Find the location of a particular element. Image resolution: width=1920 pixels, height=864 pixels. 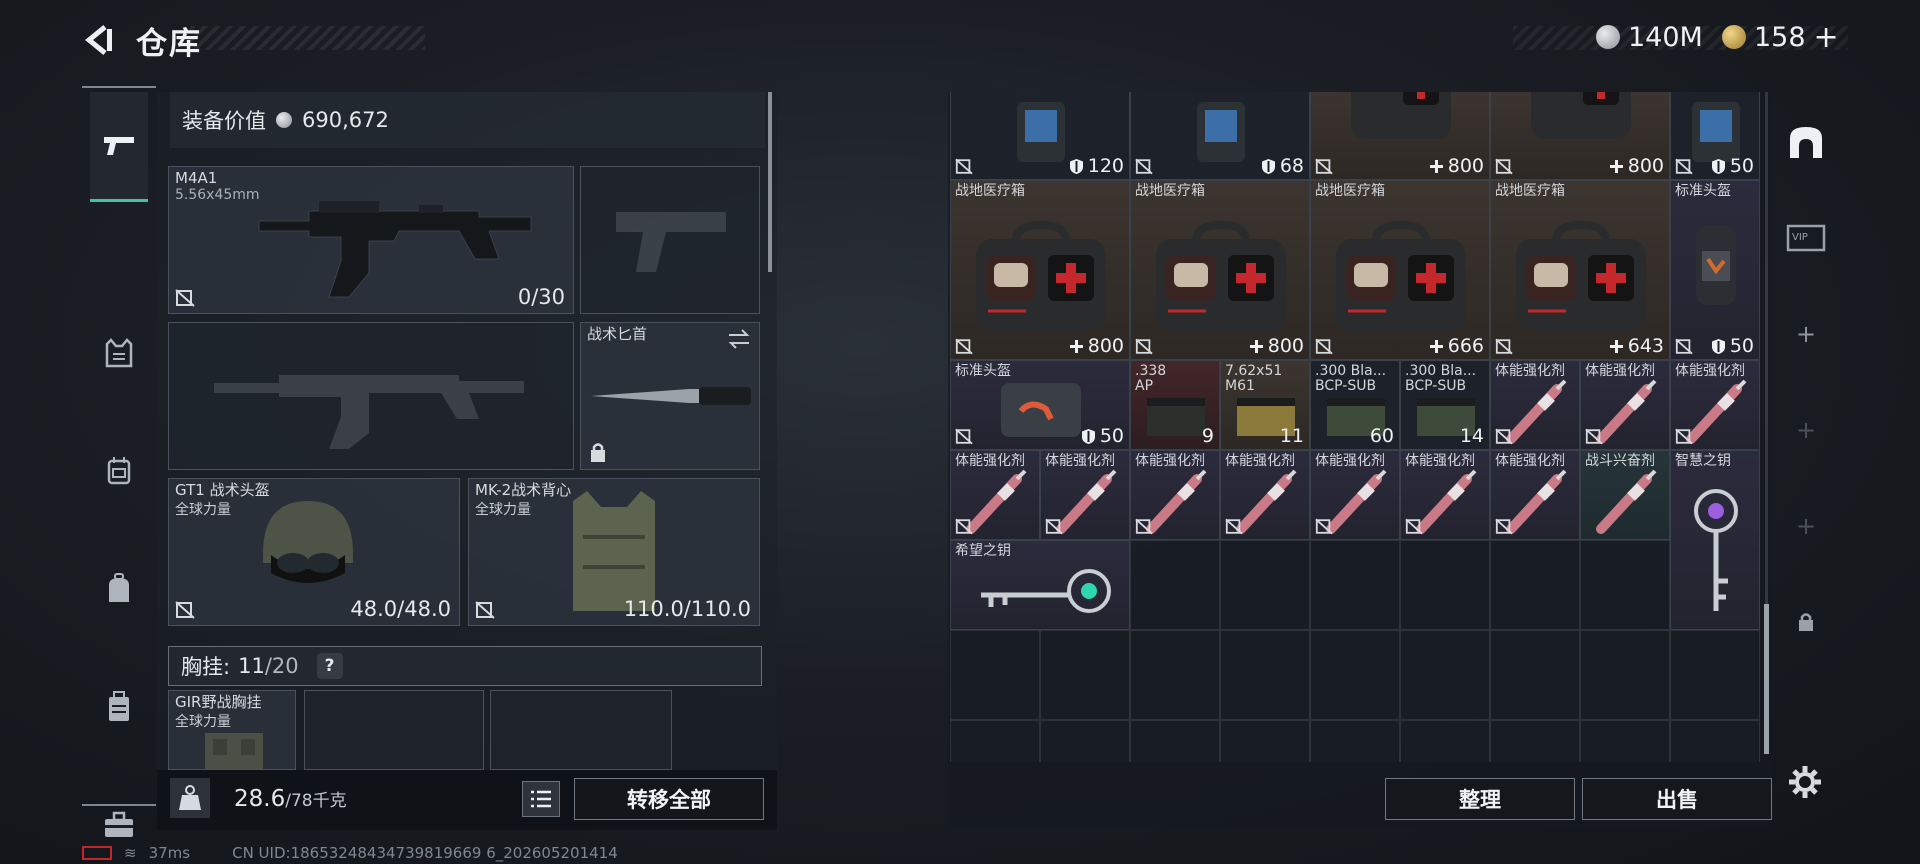

armor-name: MK-2战术背心 is located at coordinates (523, 490).